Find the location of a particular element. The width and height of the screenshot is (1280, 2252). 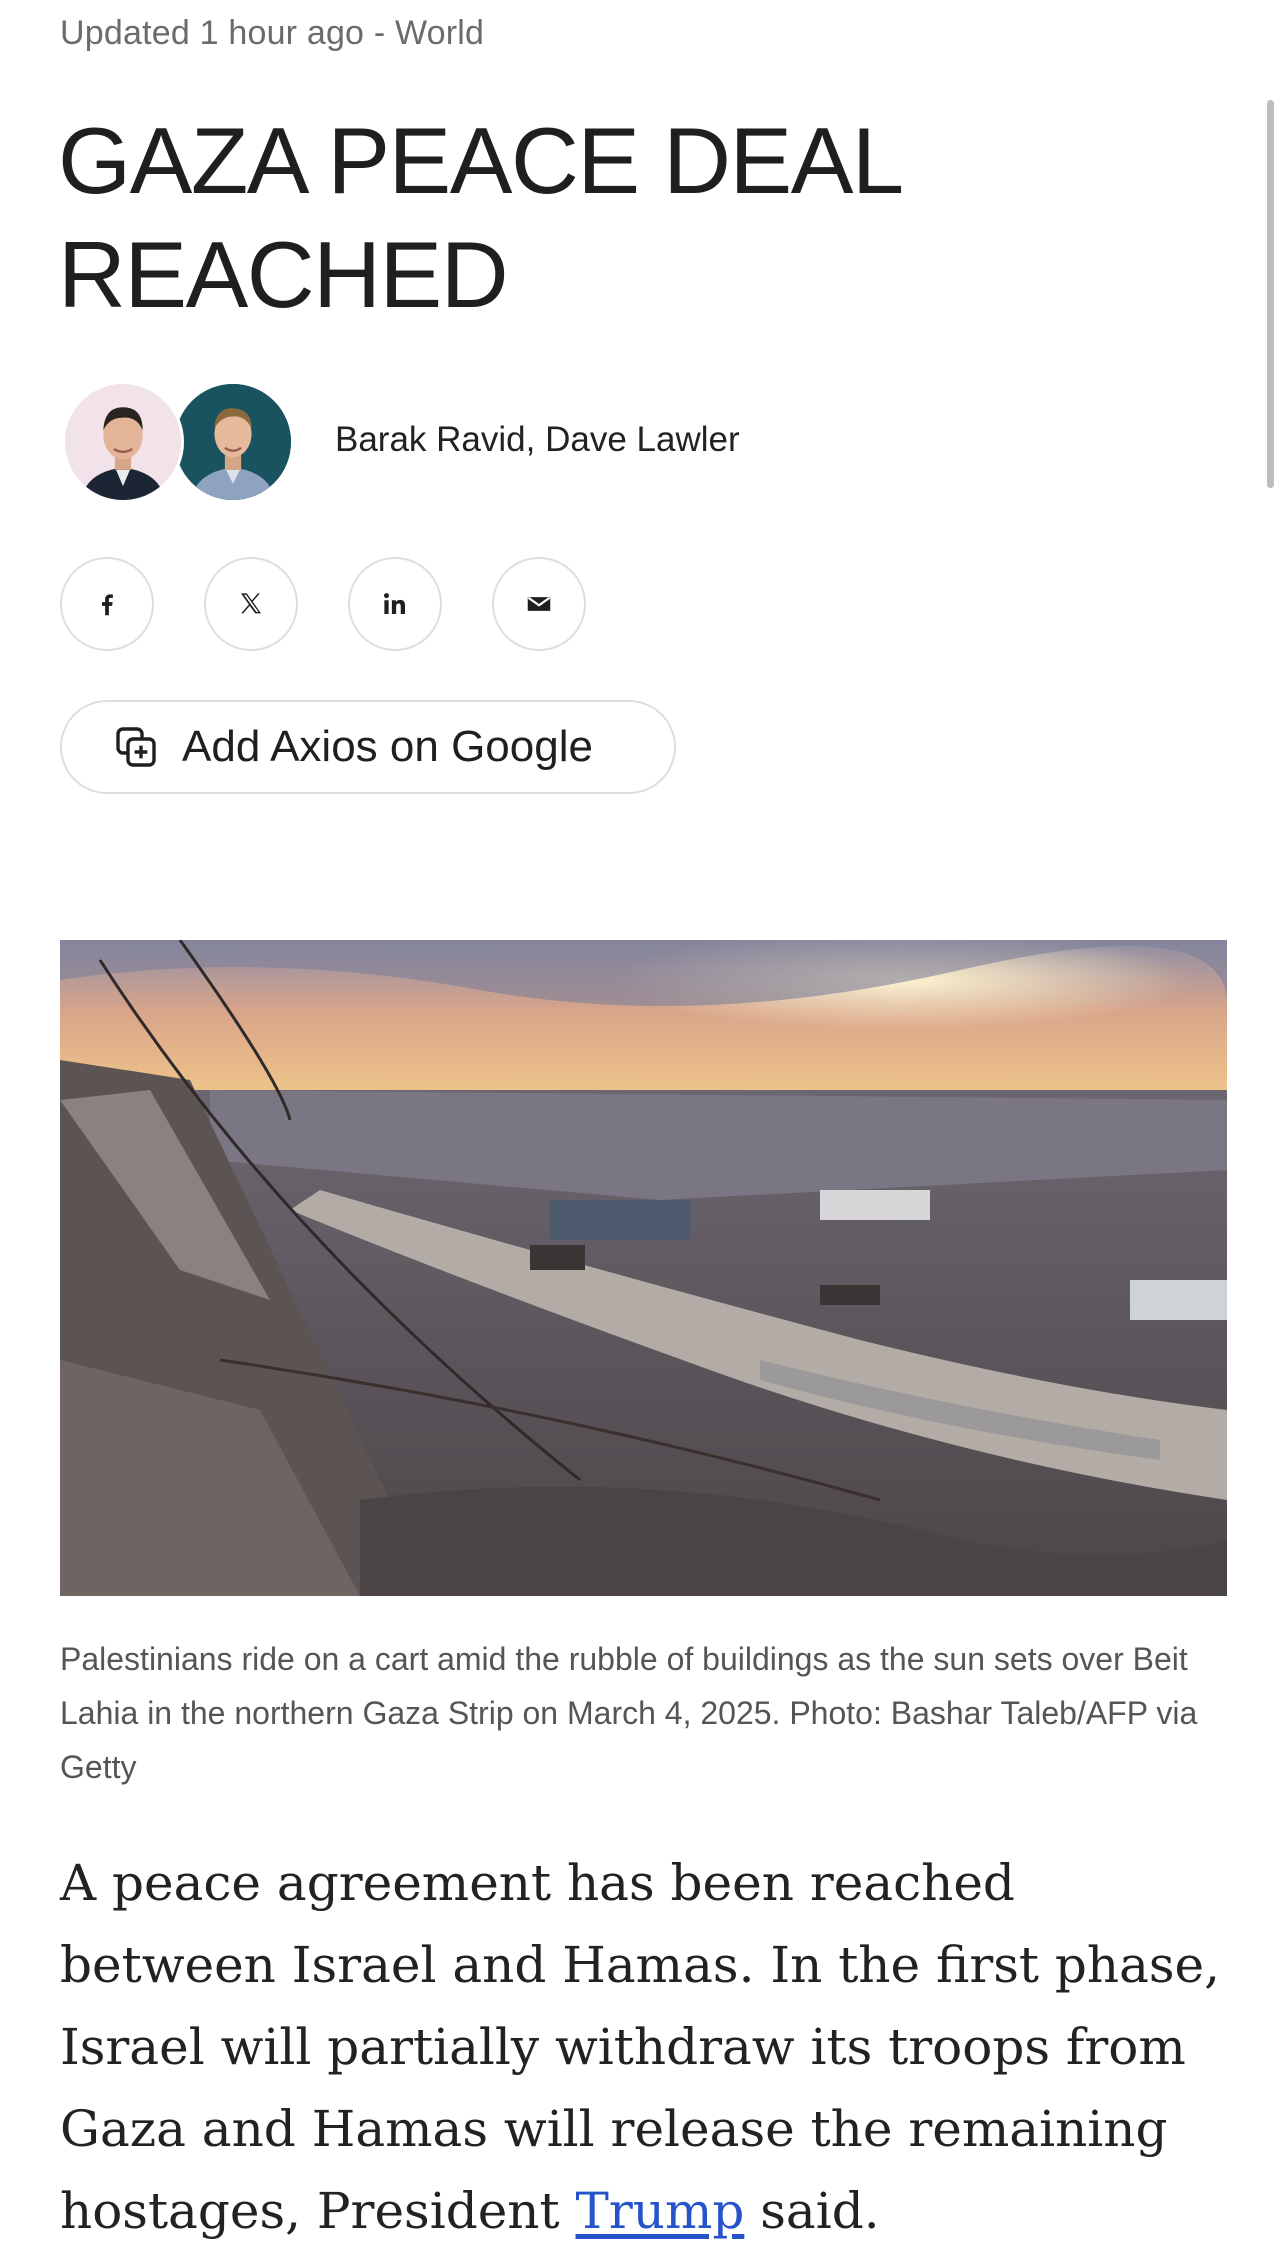

trump-link: Trump is located at coordinates (659, 2211).